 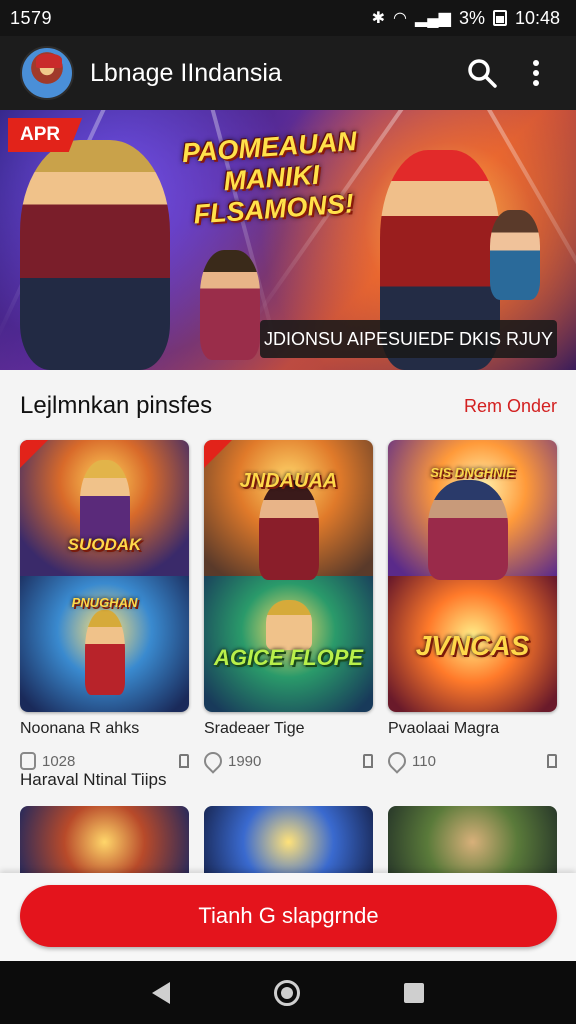 What do you see at coordinates (230, 305) in the screenshot?
I see `hero-mid-figure` at bounding box center [230, 305].